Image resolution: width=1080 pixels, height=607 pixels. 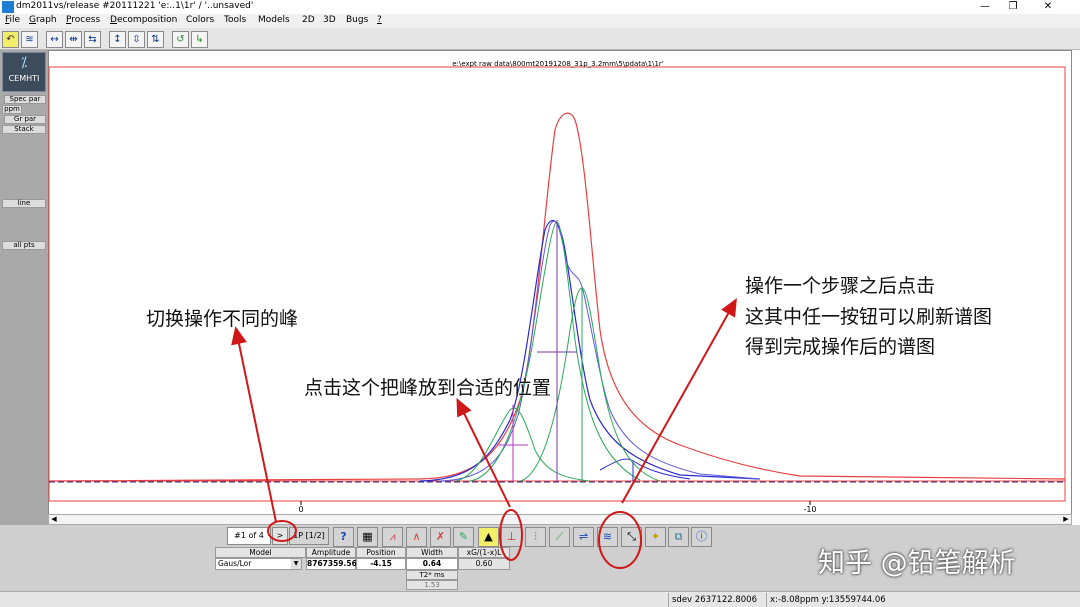 I want to click on circle-place-peak-button, so click(x=511, y=535).